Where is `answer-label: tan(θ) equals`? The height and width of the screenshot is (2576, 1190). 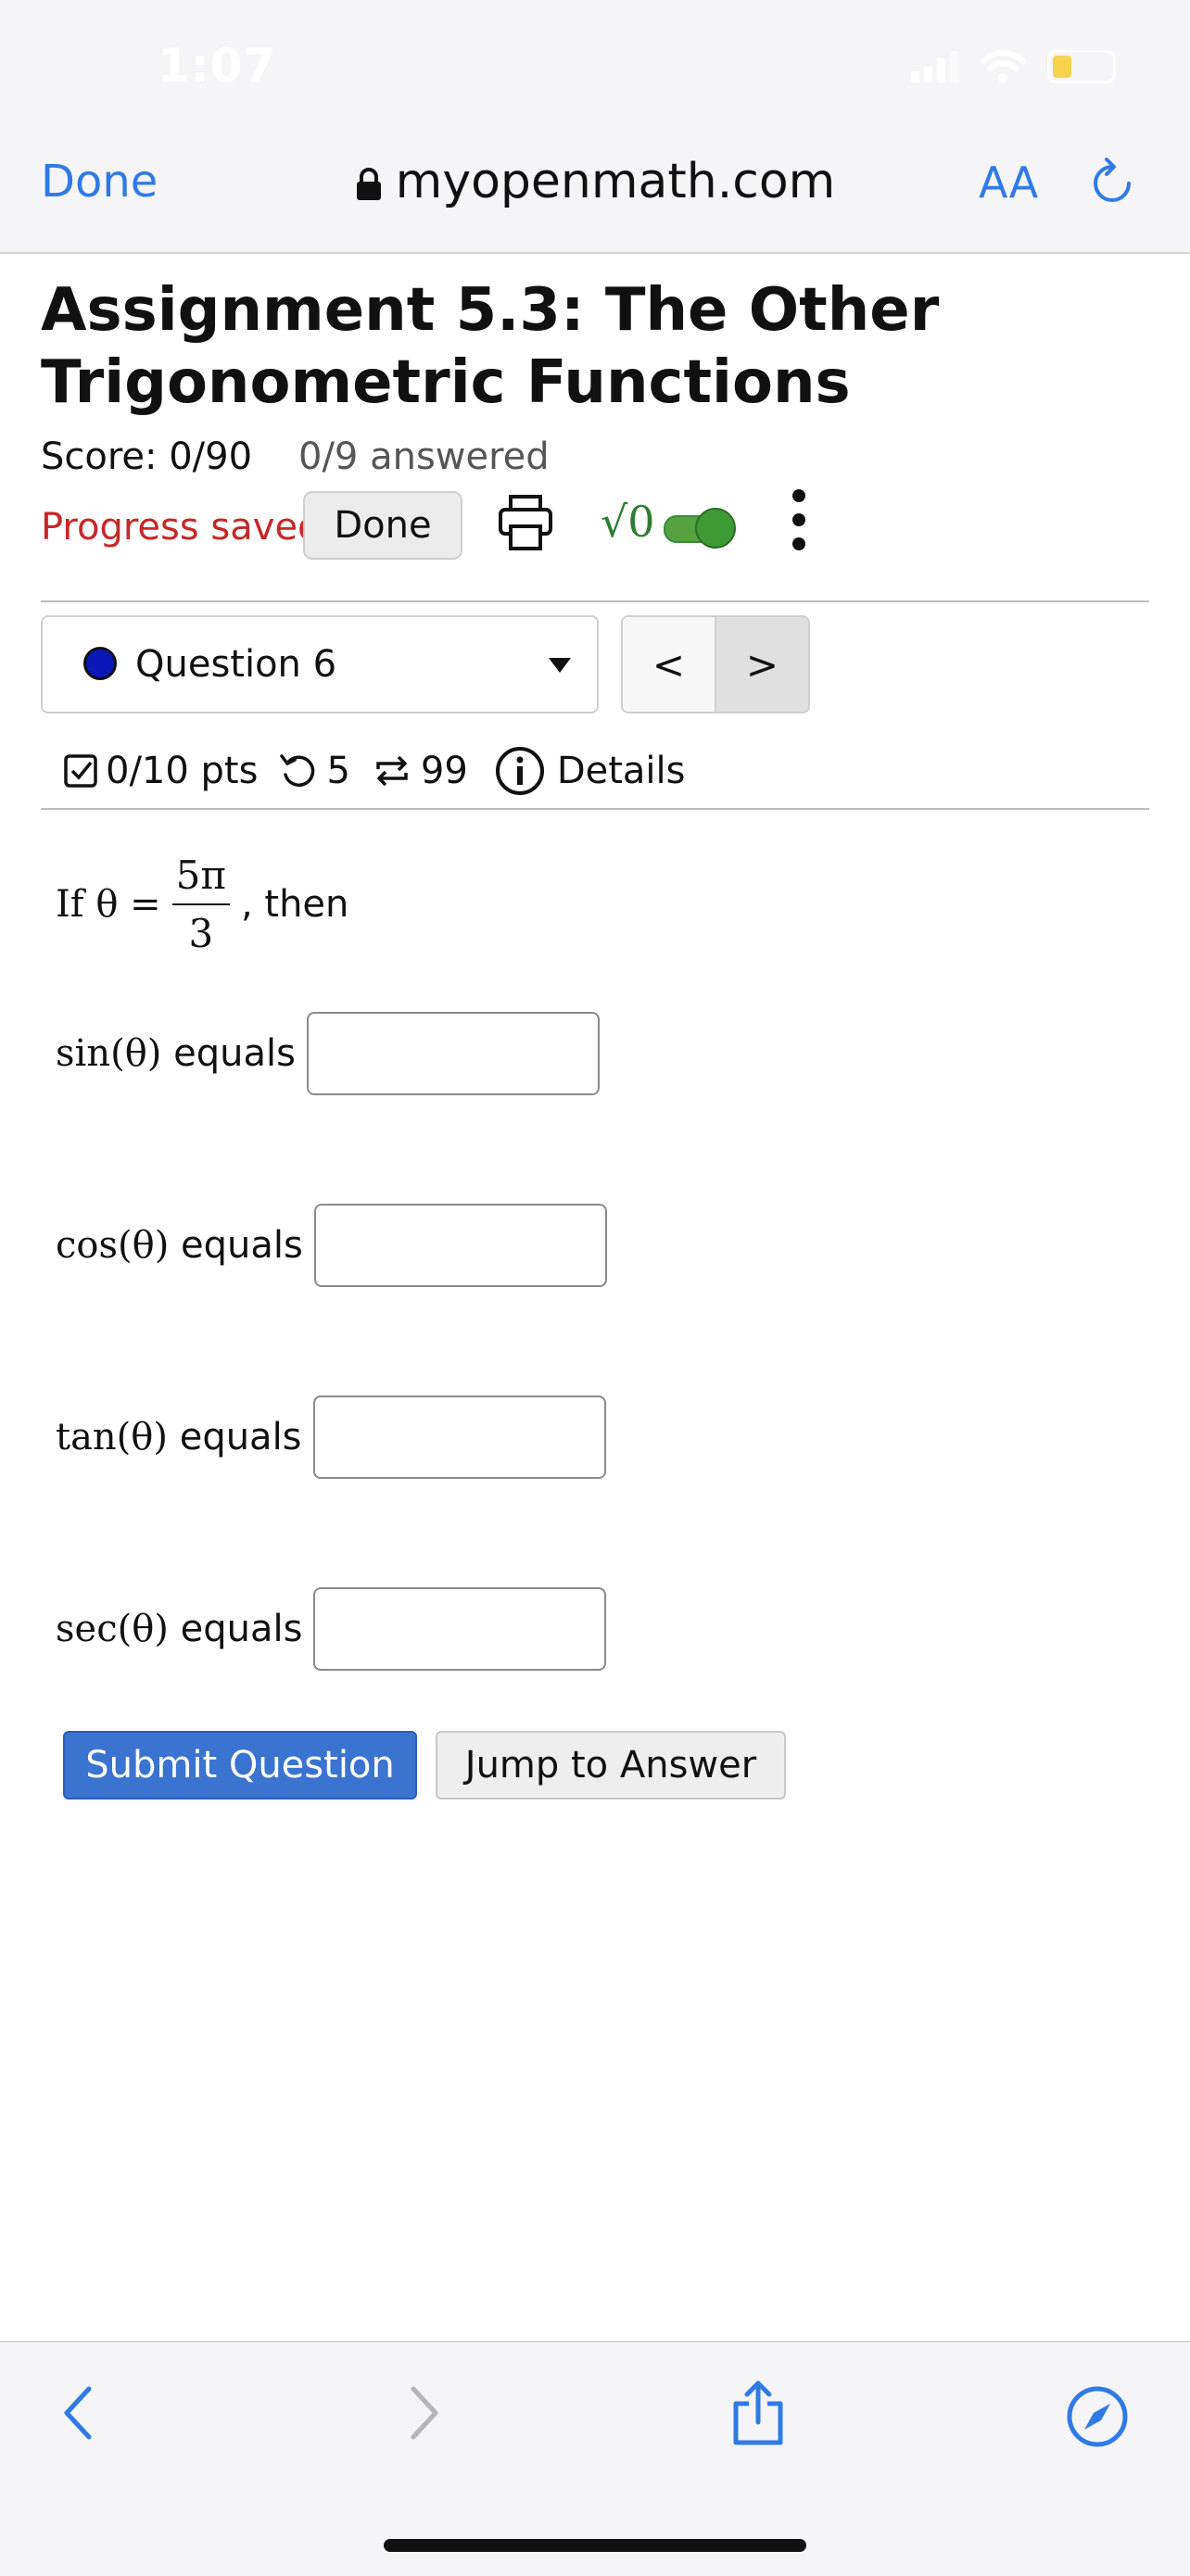
answer-label: tan(θ) equals is located at coordinates (179, 1437).